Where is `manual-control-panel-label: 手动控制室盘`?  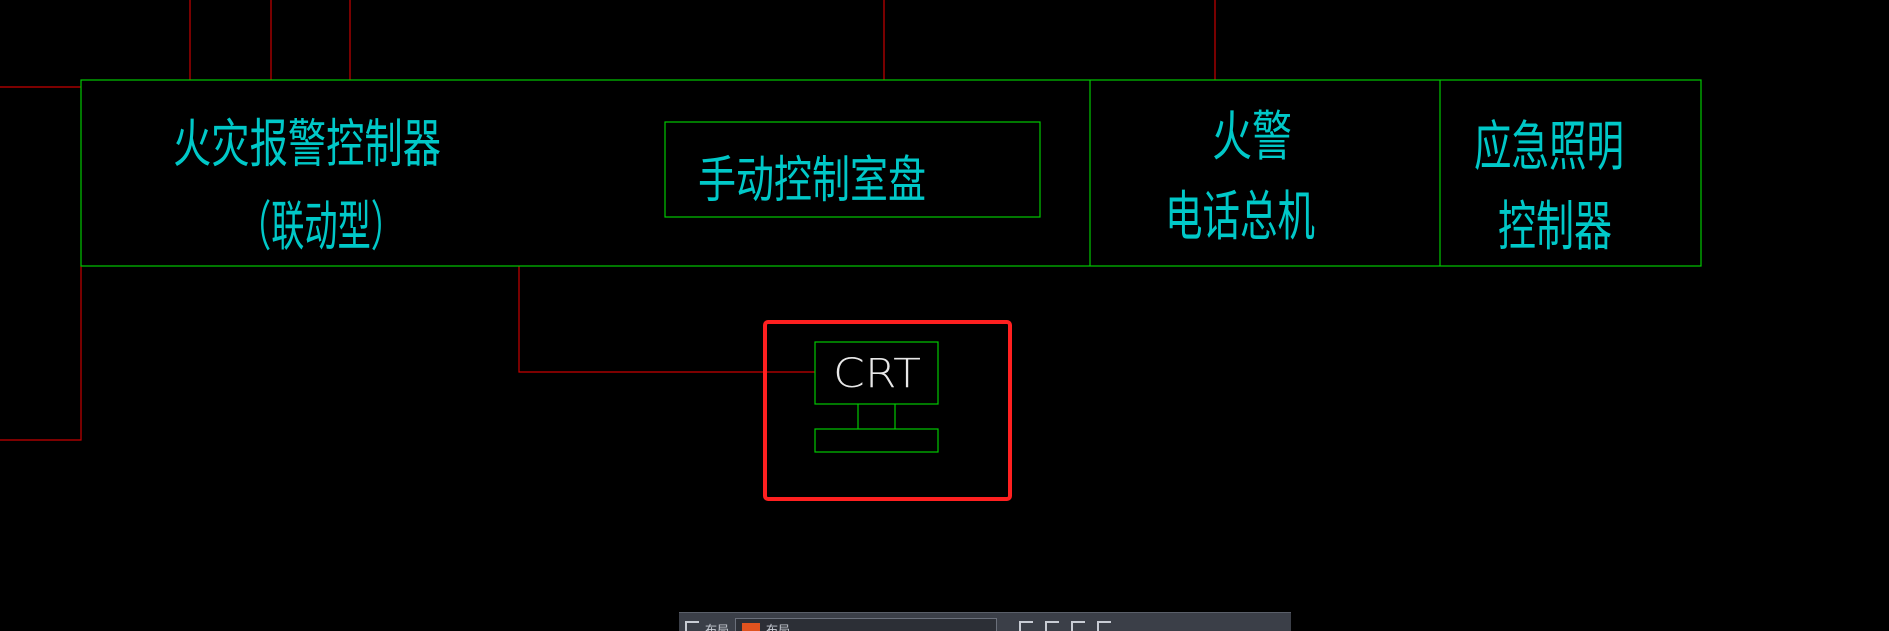
manual-control-panel-label: 手动控制室盘 is located at coordinates (812, 180).